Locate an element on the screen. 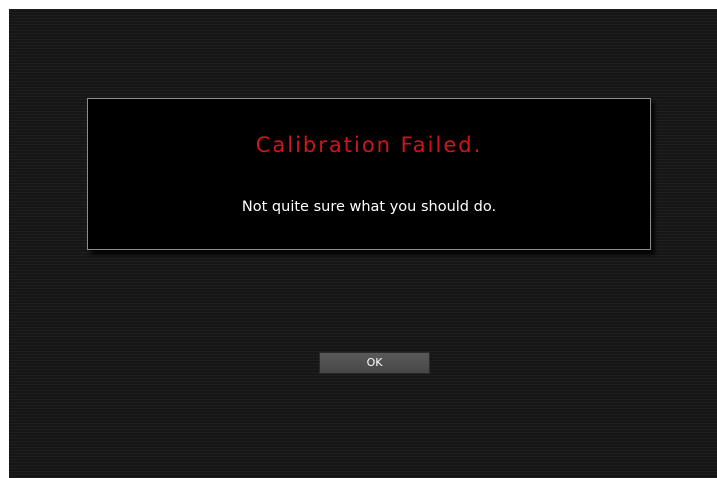 Image resolution: width=717 pixels, height=478 pixels. dialog-title: Calibration Failed. is located at coordinates (369, 145).